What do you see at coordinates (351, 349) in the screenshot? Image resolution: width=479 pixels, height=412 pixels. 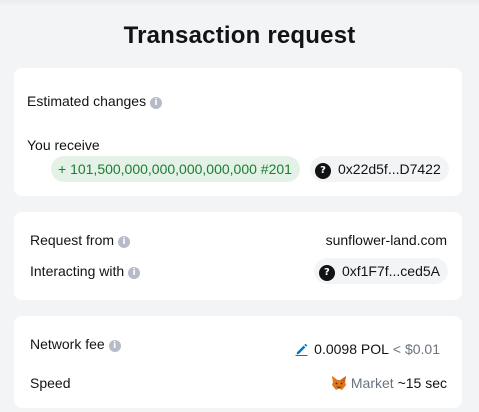 I see `network-fee-value: 0.0098 POL` at bounding box center [351, 349].